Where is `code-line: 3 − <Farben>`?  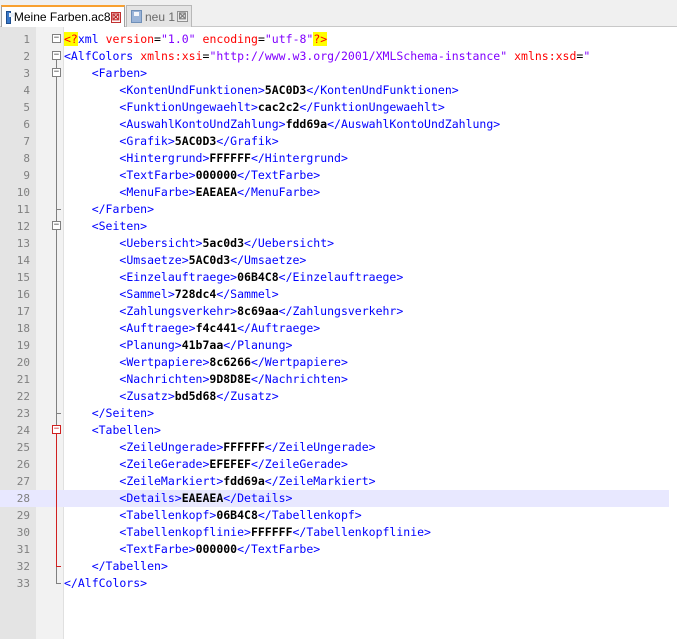
code-line: 3 − <Farben> is located at coordinates (338, 73).